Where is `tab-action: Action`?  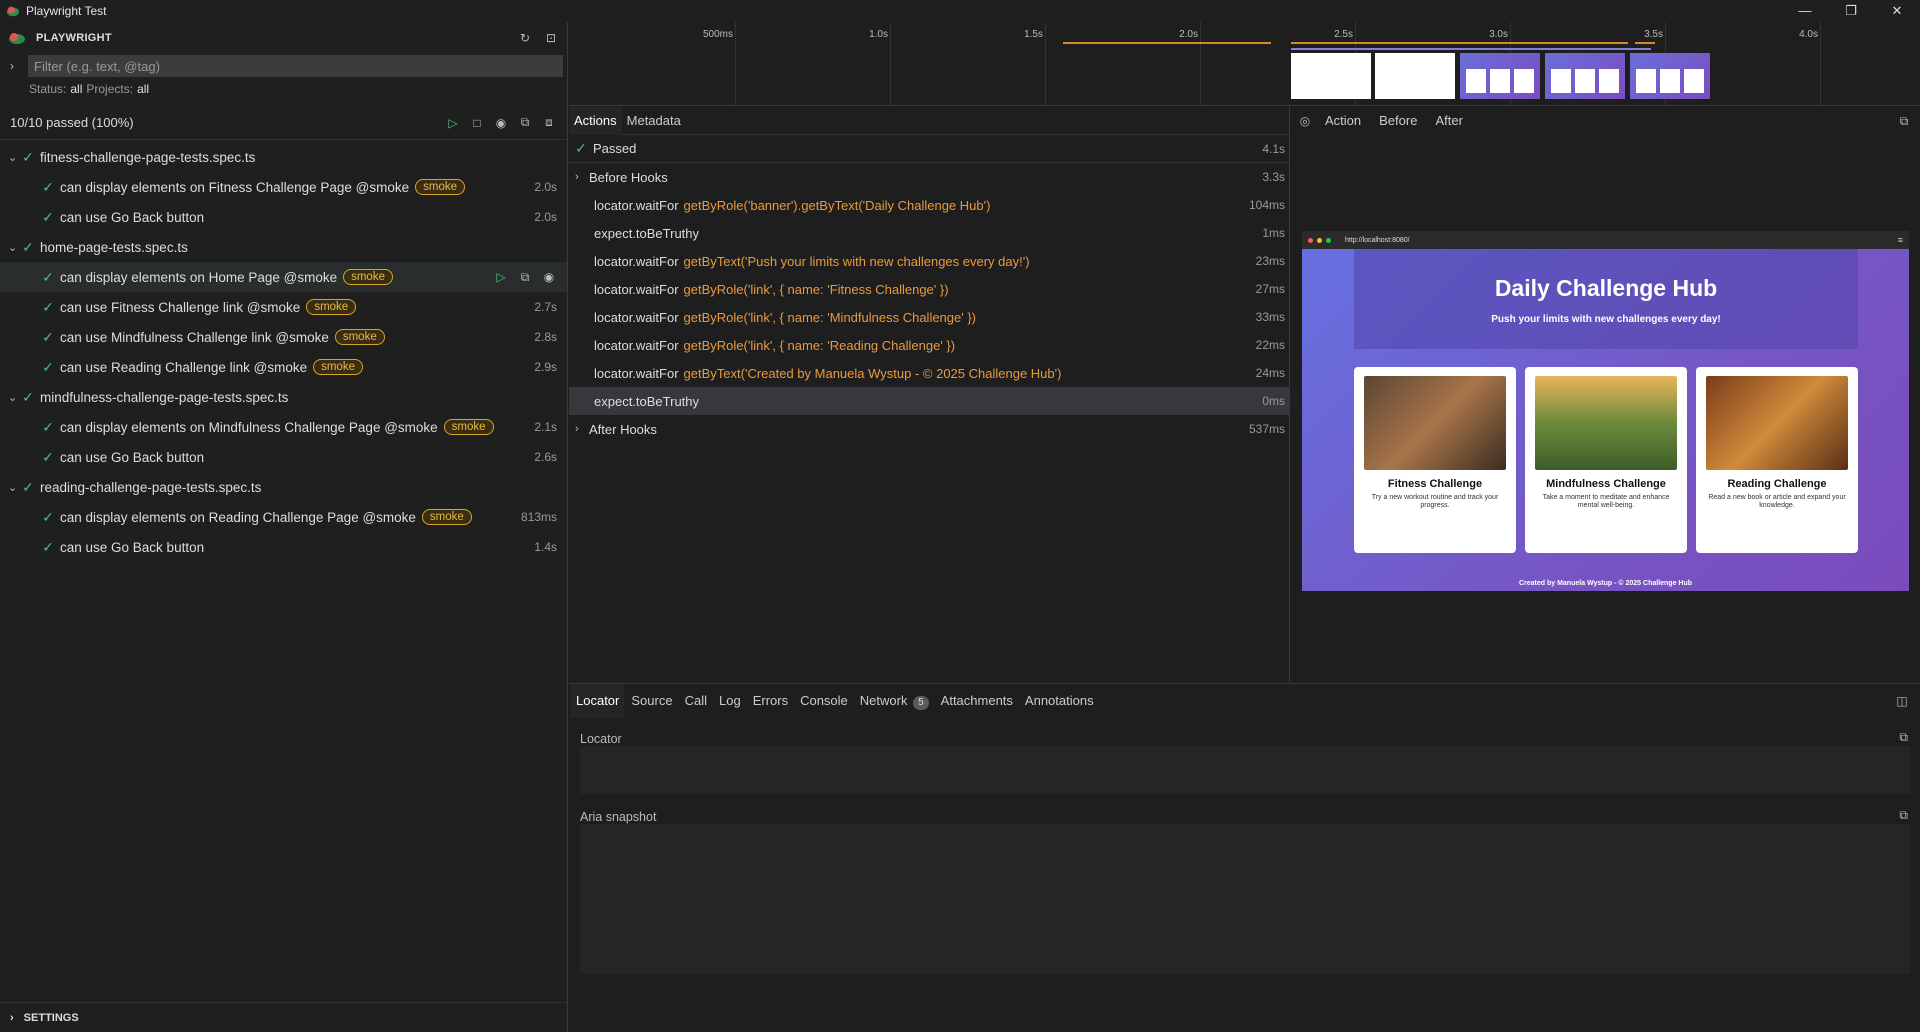
tab-action: Action is located at coordinates (1343, 121).